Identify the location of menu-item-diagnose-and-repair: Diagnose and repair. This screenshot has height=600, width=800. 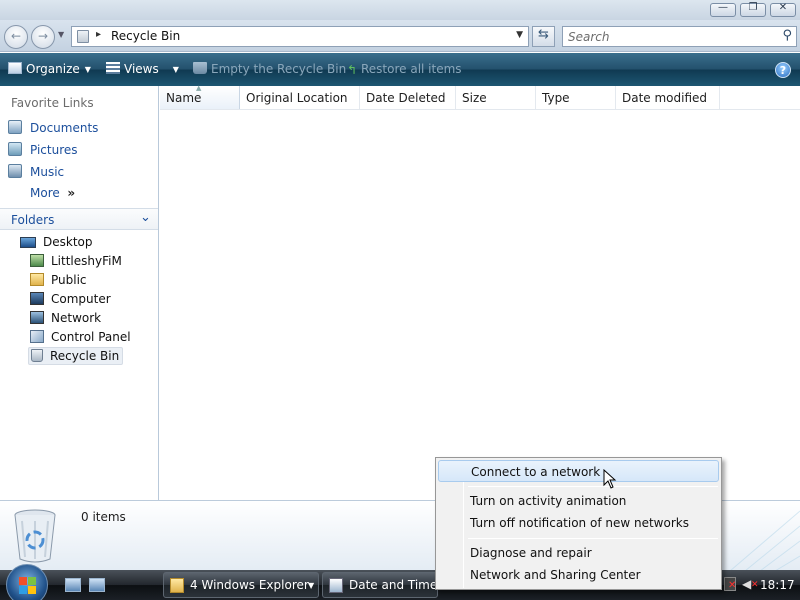
(578, 553).